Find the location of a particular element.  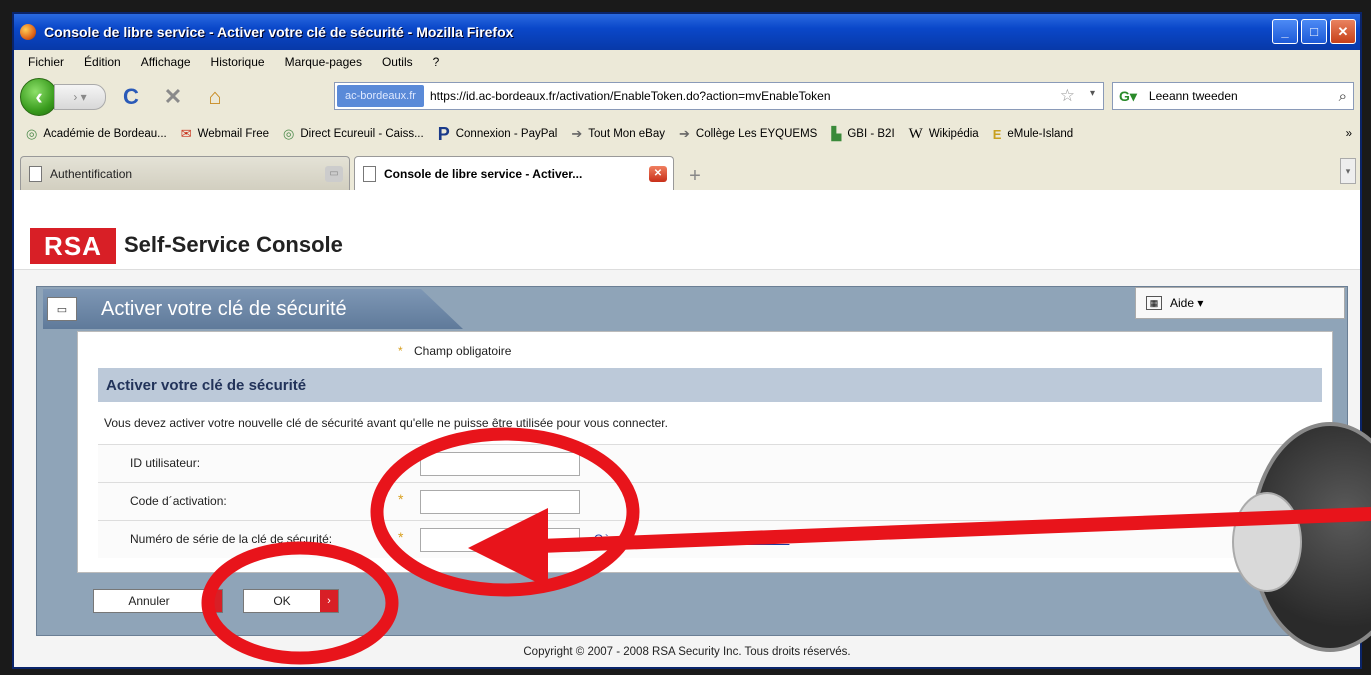

home-button: ⌂ is located at coordinates (215, 97).